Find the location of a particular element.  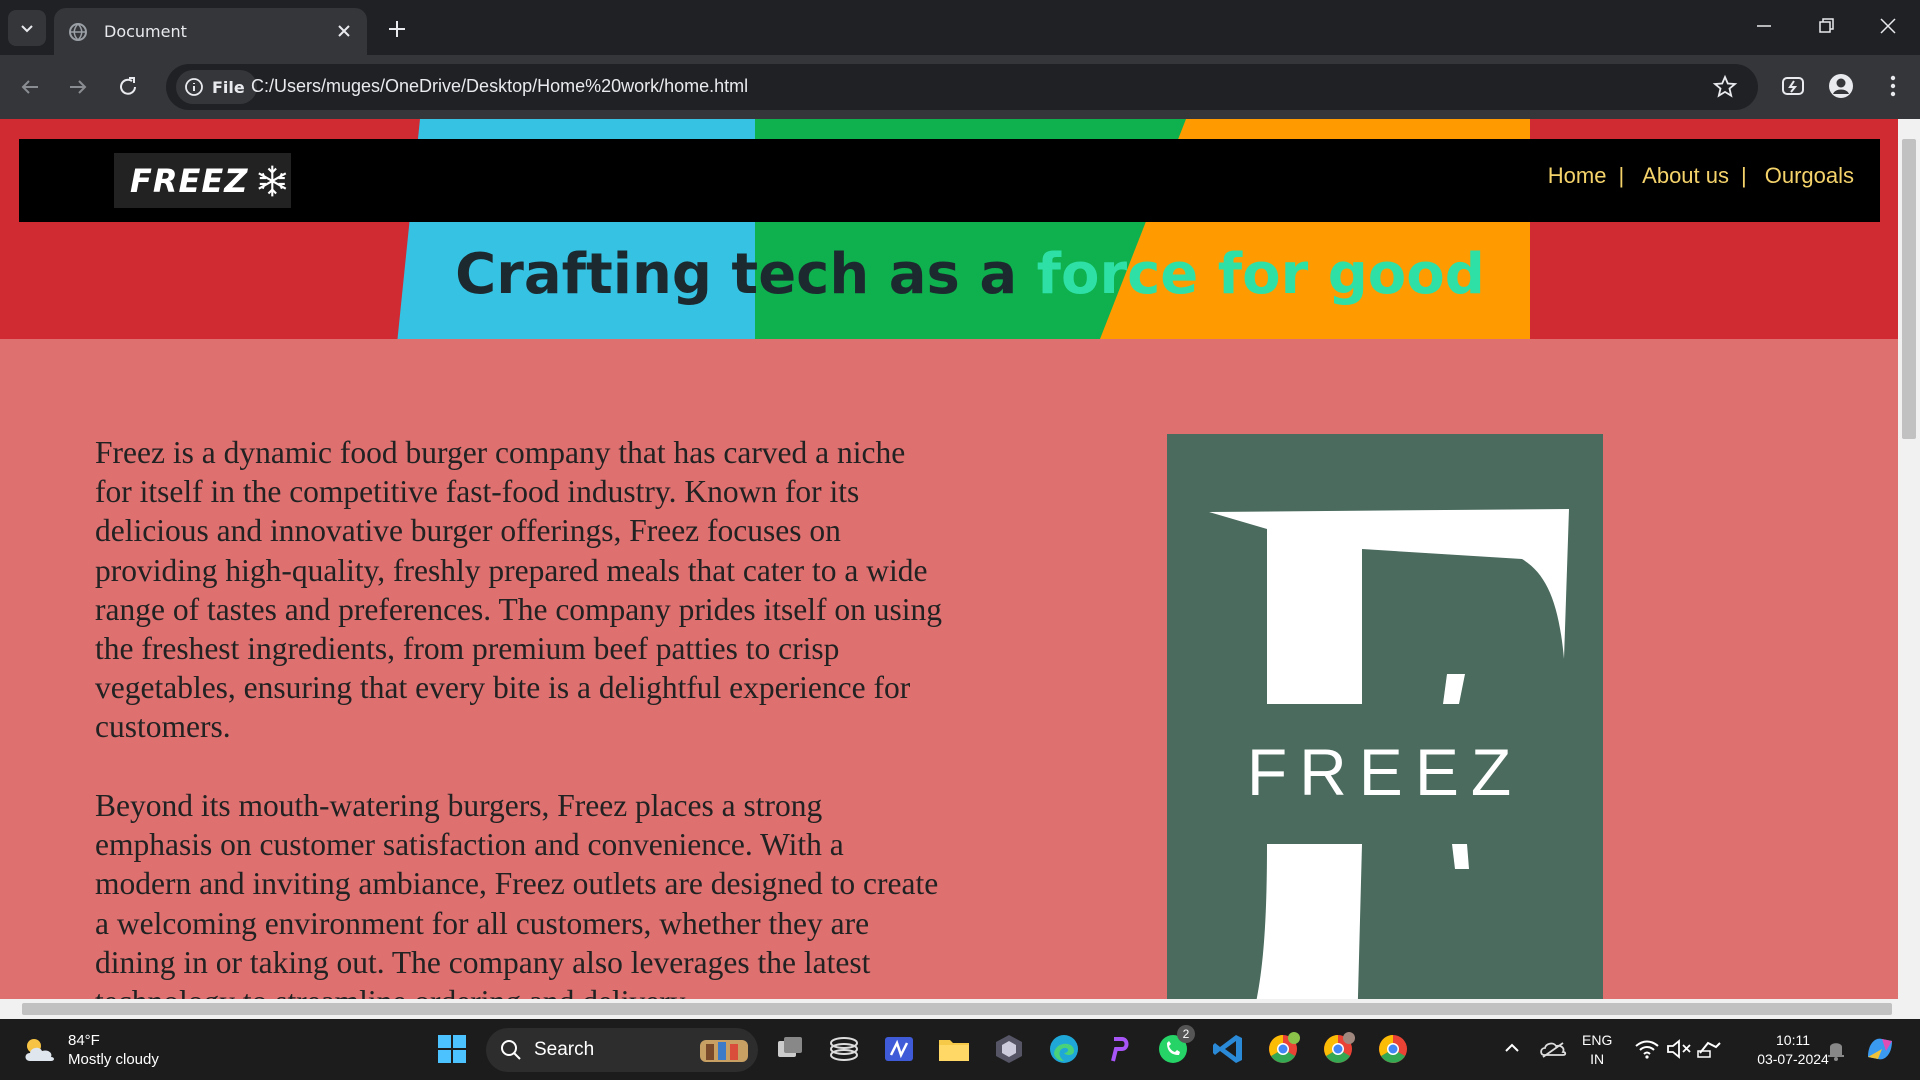

horizontal-scrollbar is located at coordinates (960, 1009).